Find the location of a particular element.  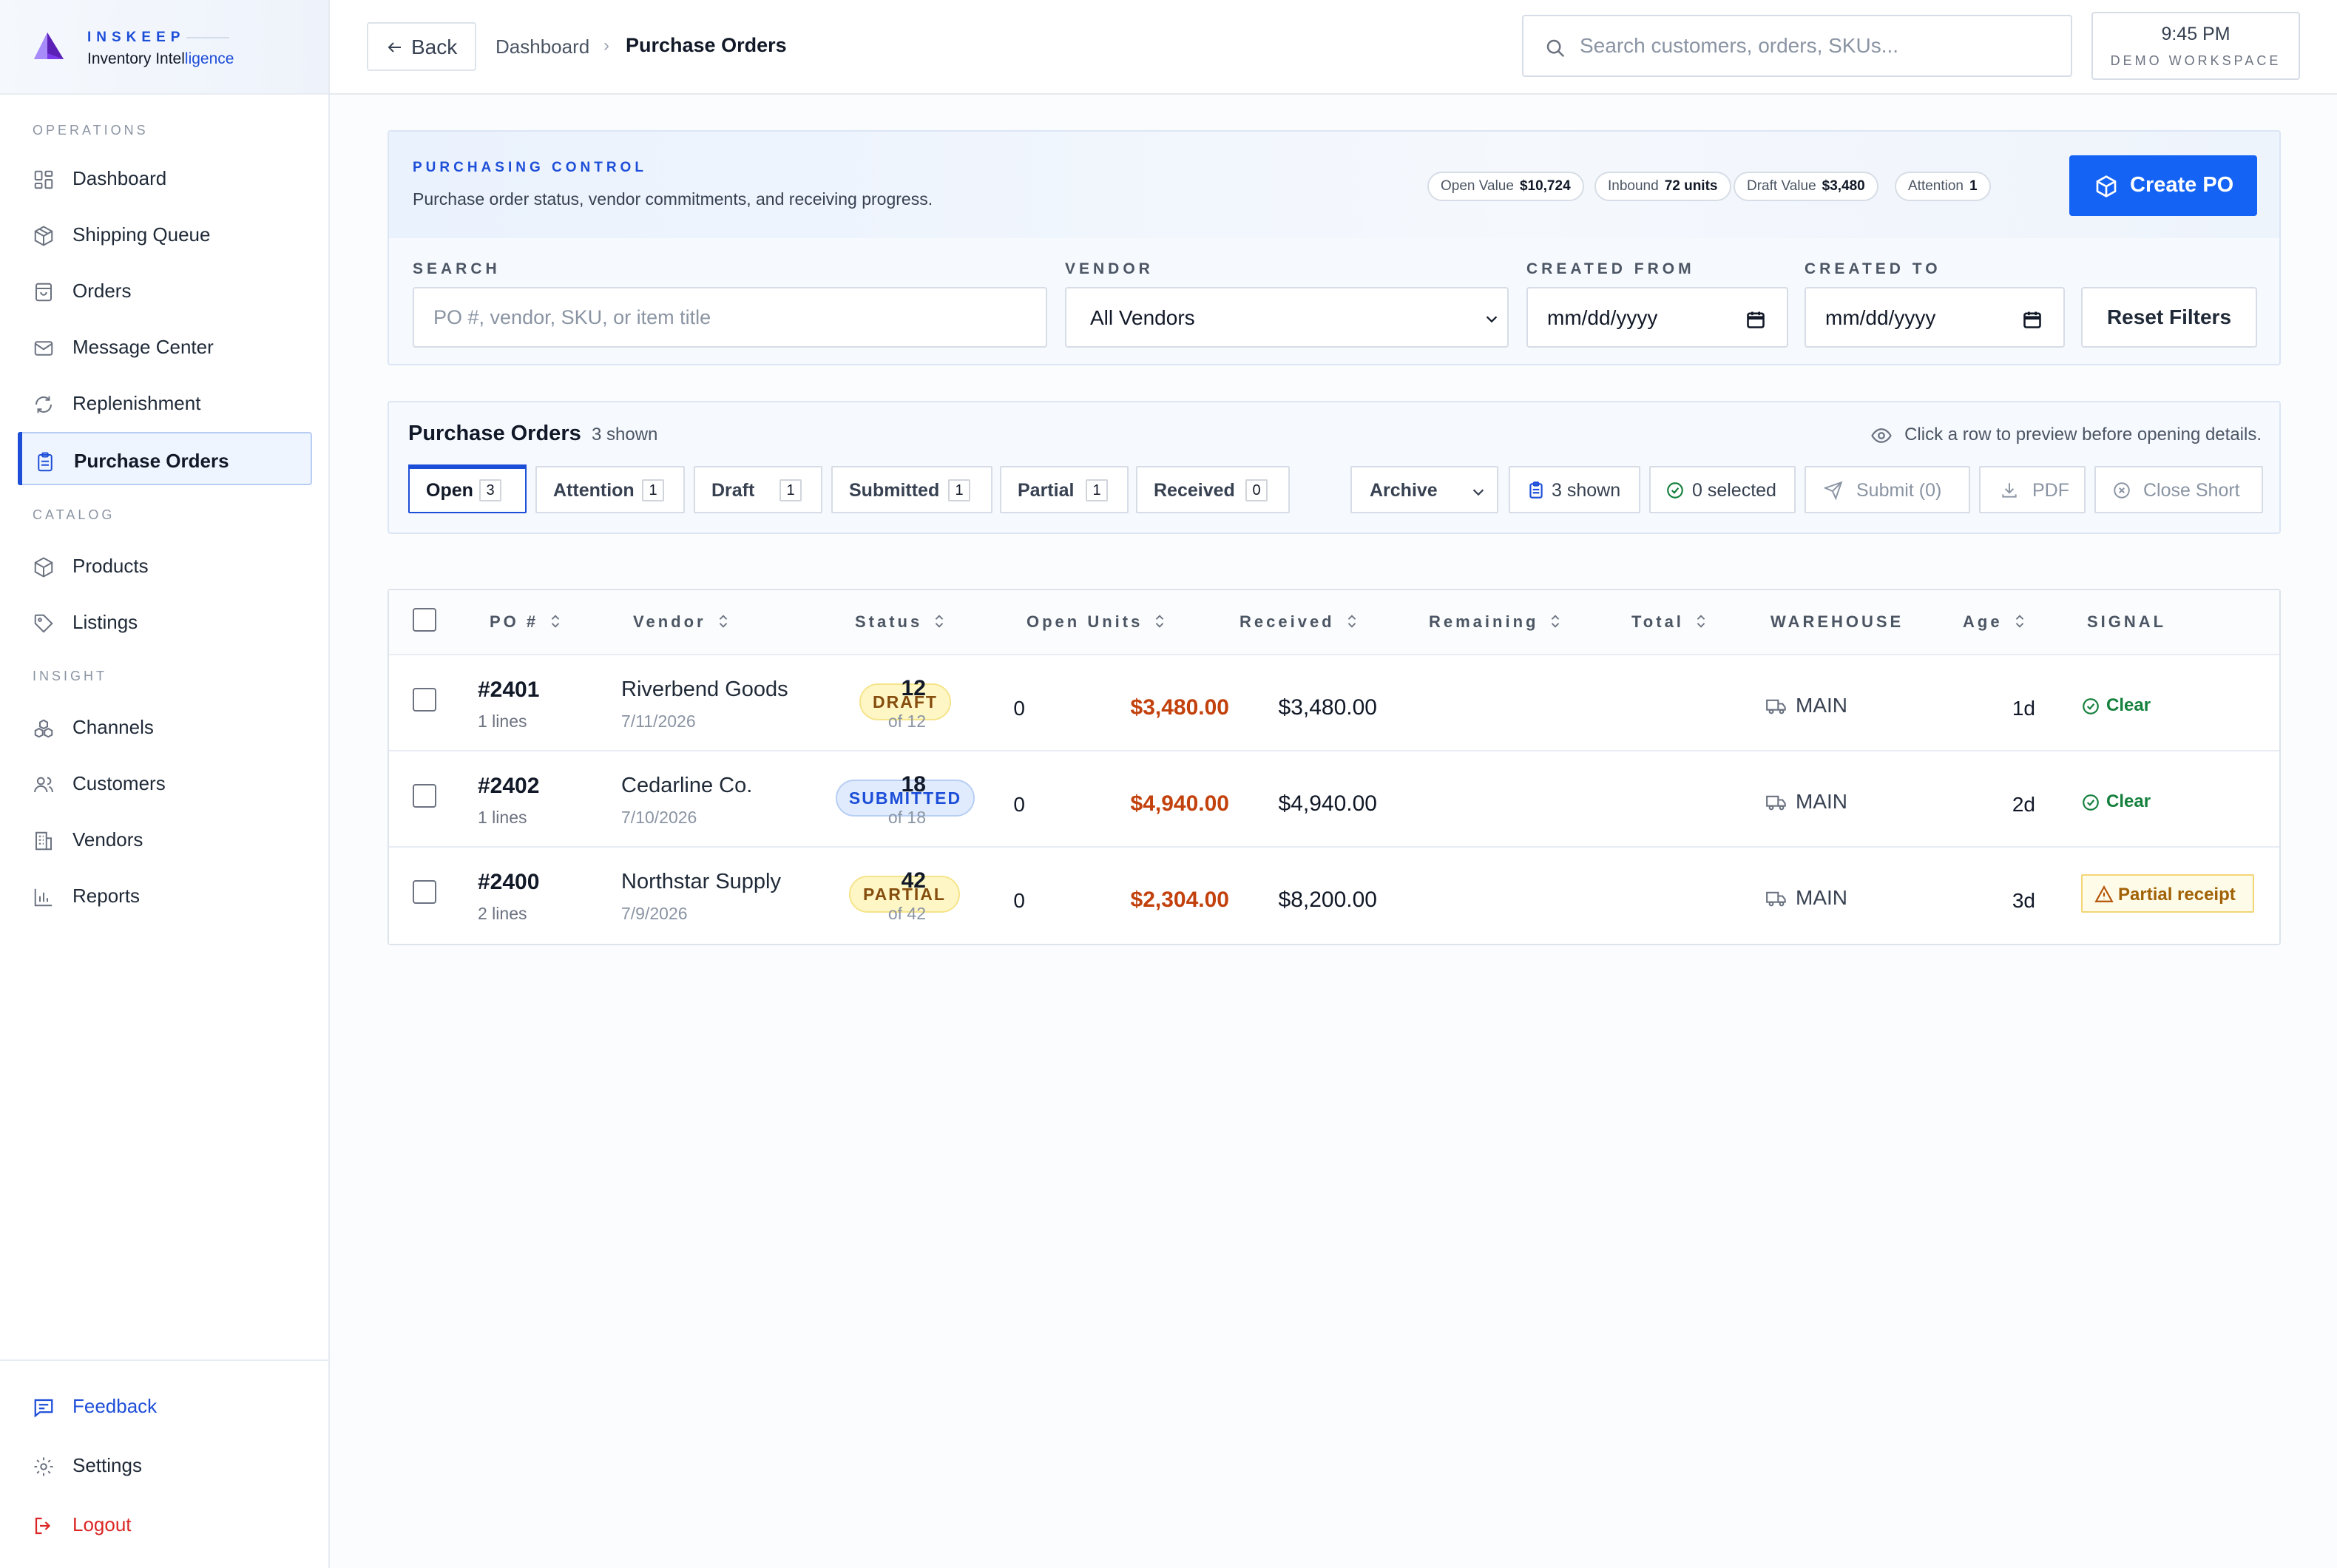

tab-draft: Draft 1 is located at coordinates (758, 489).